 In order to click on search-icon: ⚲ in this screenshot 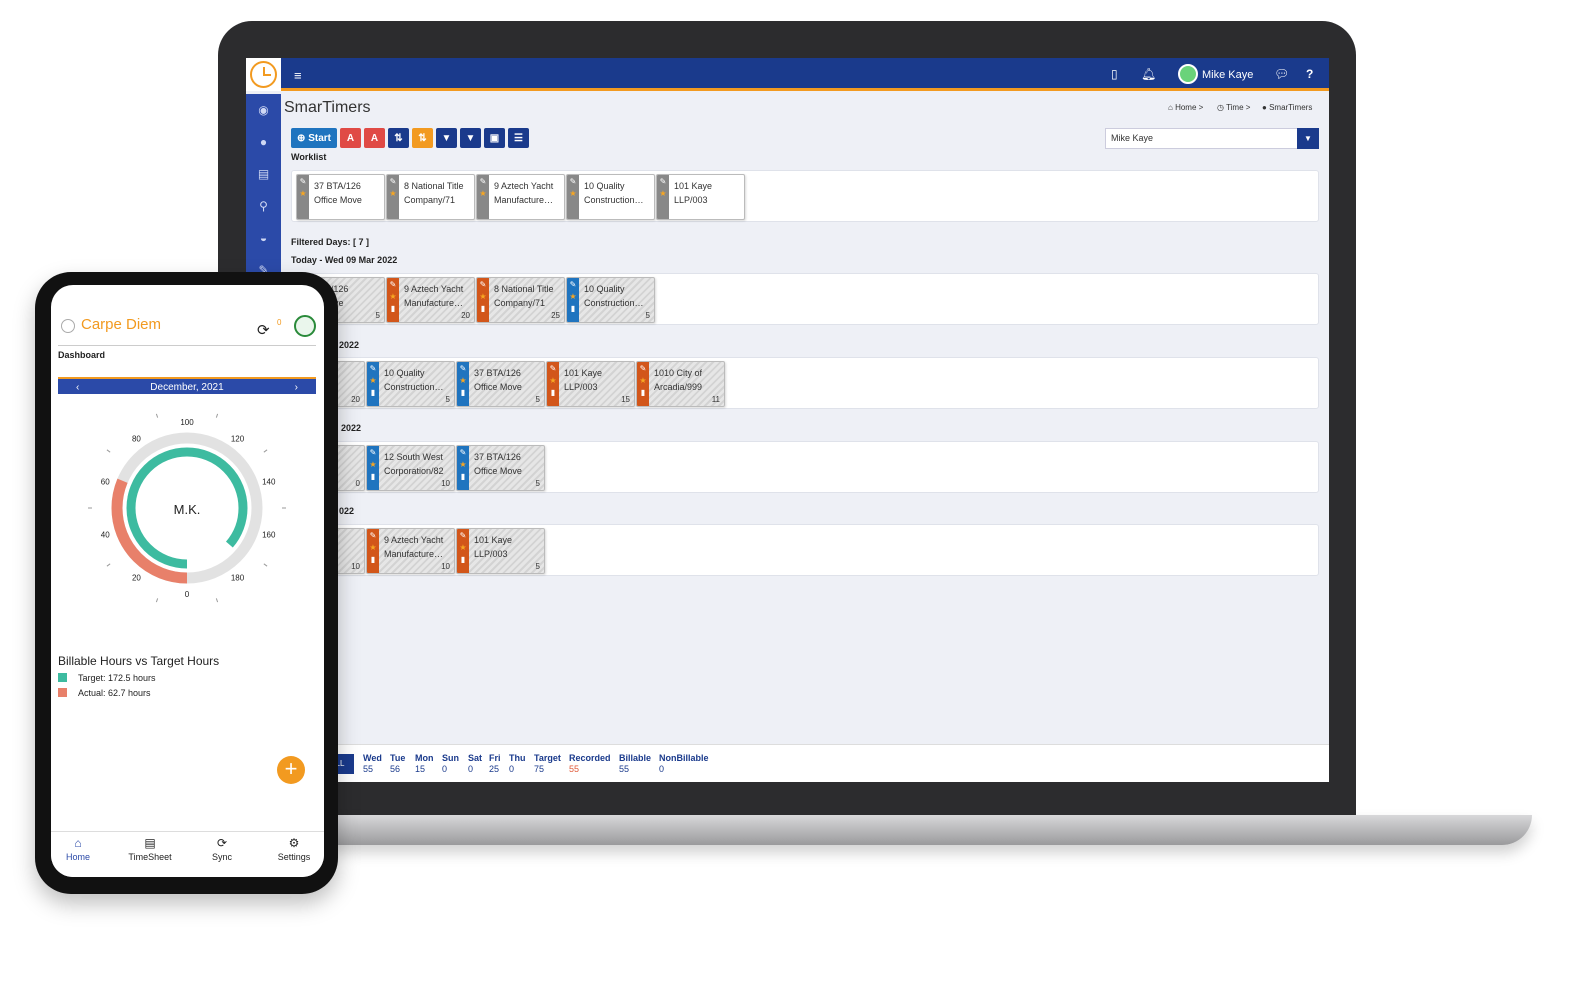, I will do `click(263, 206)`.